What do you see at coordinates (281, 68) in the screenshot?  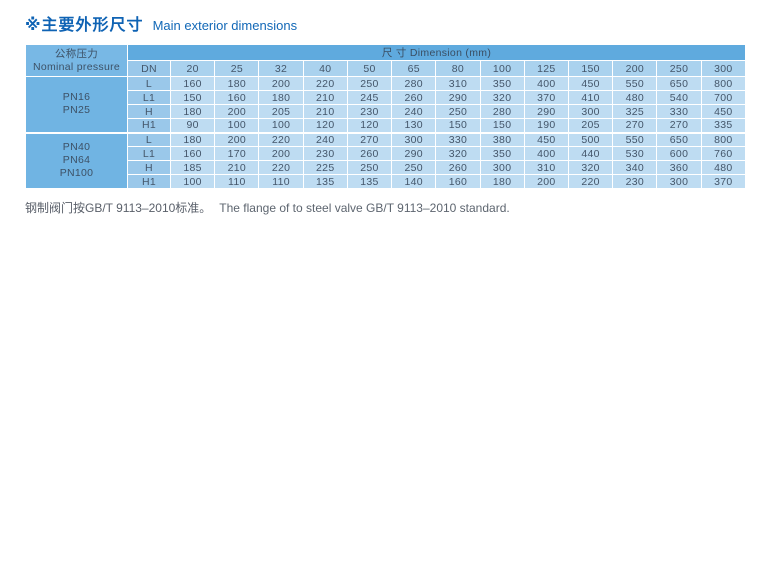 I see `table-cell: 32` at bounding box center [281, 68].